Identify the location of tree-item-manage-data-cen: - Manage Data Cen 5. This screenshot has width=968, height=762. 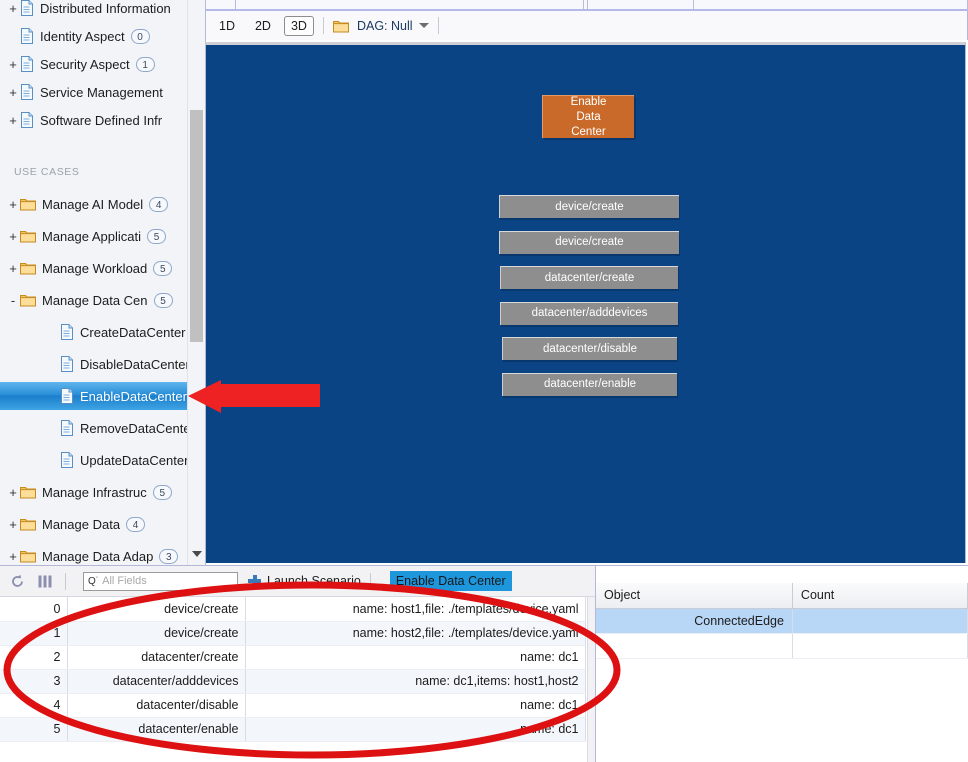
(102, 300).